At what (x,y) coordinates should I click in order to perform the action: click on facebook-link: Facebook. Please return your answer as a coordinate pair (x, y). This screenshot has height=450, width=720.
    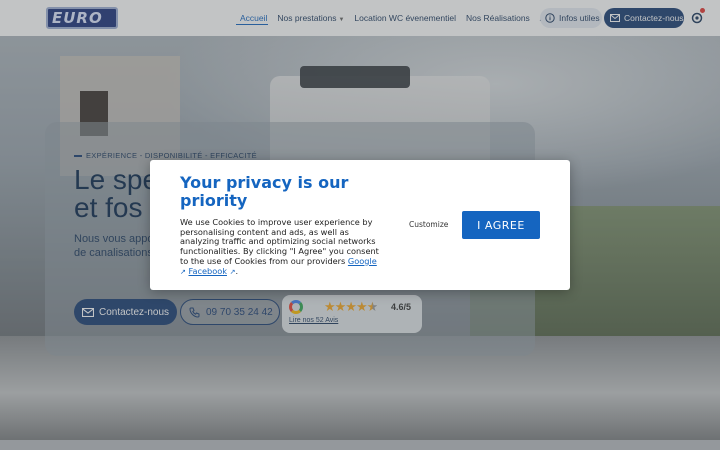
    Looking at the image, I should click on (207, 271).